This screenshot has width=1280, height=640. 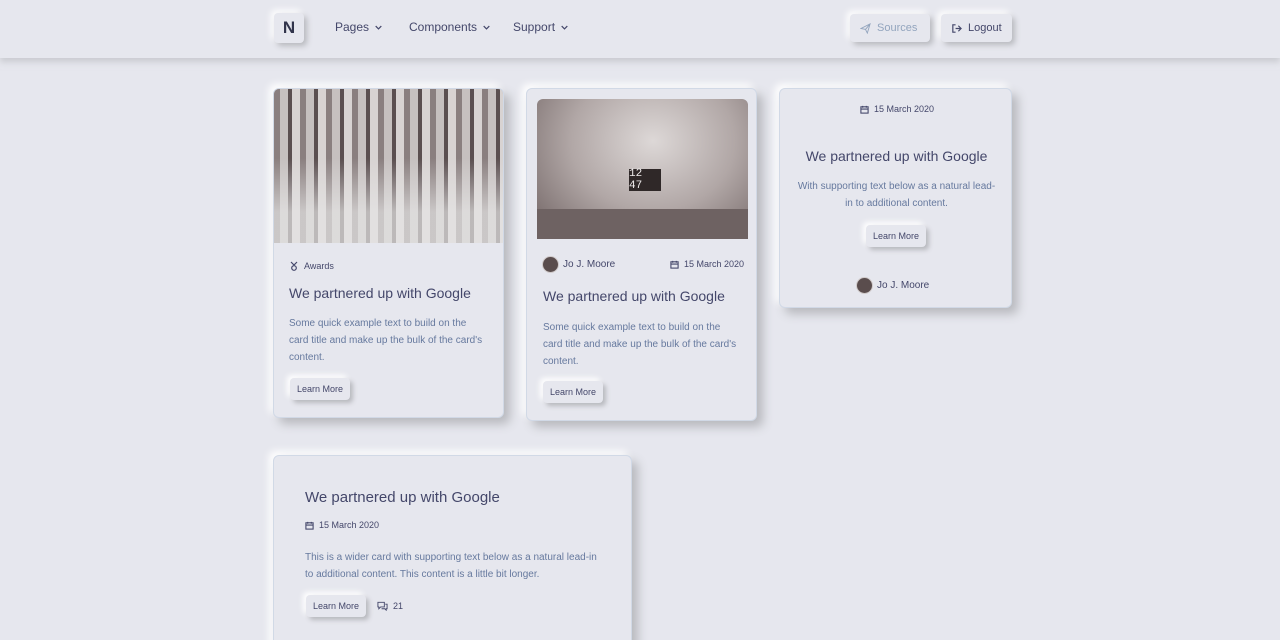 I want to click on brand-logo: N, so click(x=289, y=28).